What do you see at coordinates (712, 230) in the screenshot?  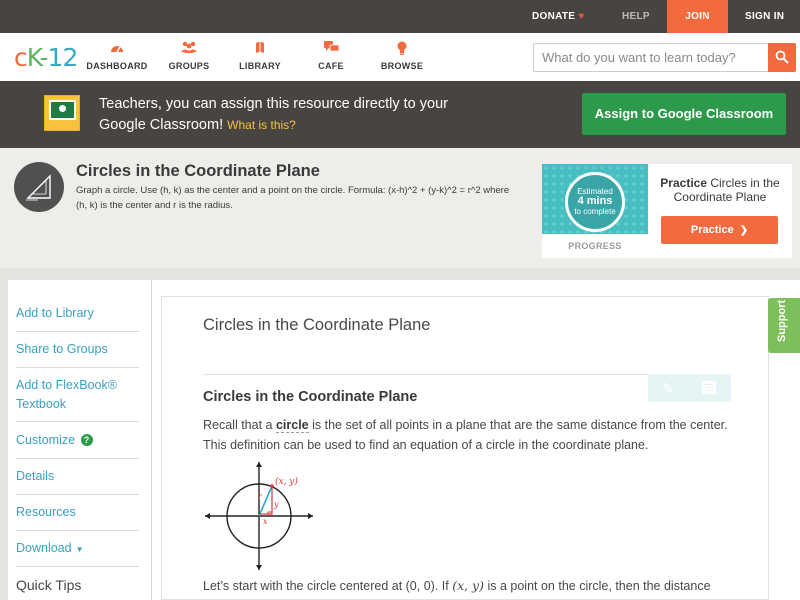 I see `practice-button-label: Practice` at bounding box center [712, 230].